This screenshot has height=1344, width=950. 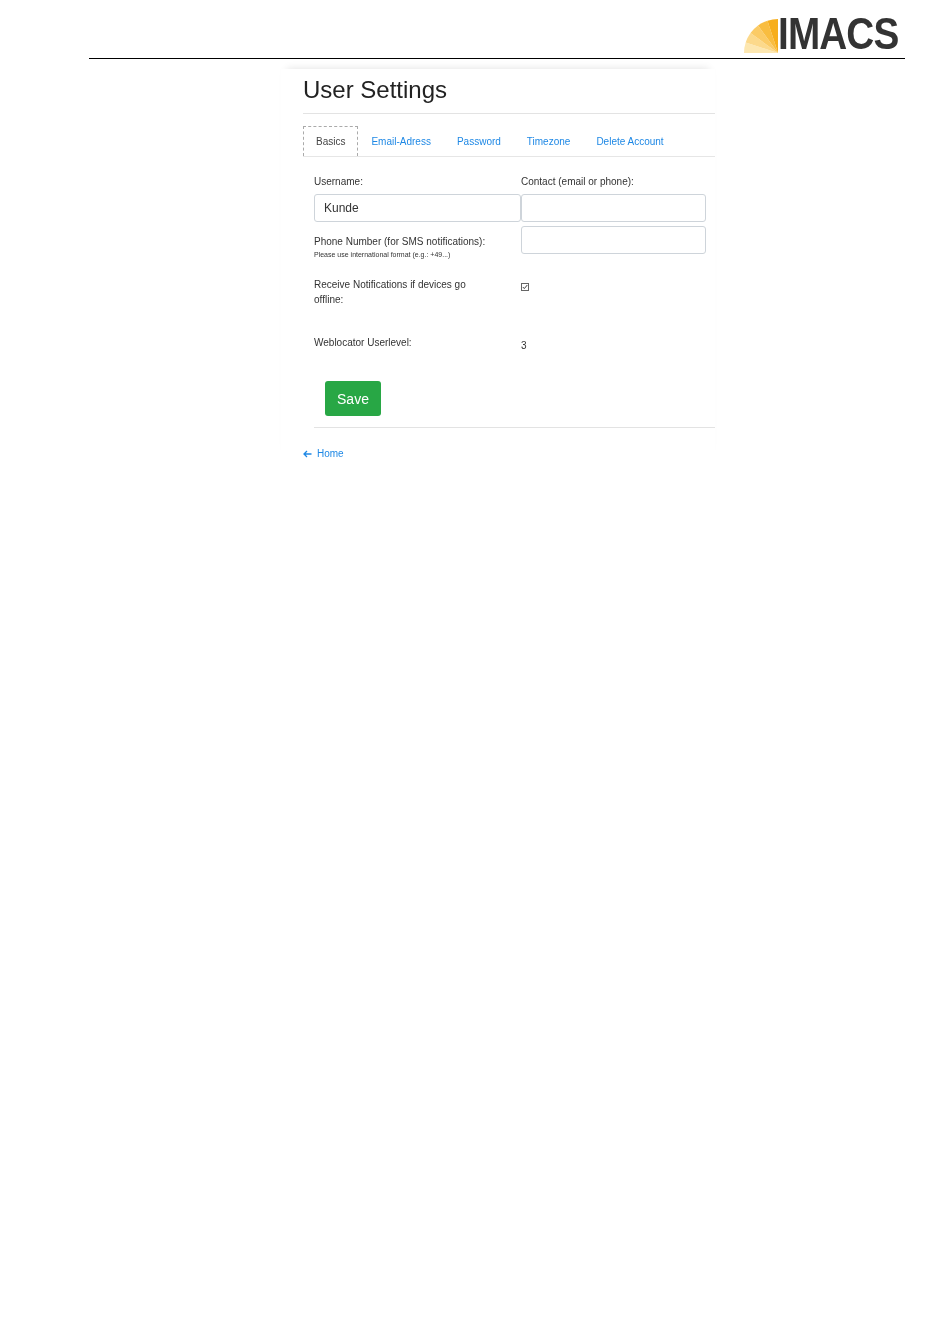 I want to click on checkbox, so click(x=525, y=287).